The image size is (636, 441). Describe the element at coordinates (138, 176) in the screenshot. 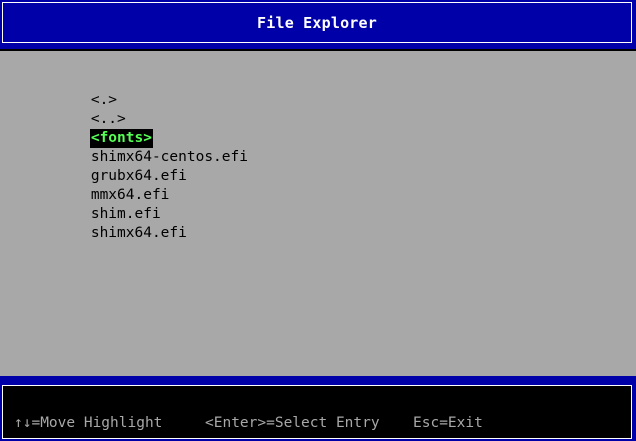

I see `file-entry-label: grubx64.efi` at that location.